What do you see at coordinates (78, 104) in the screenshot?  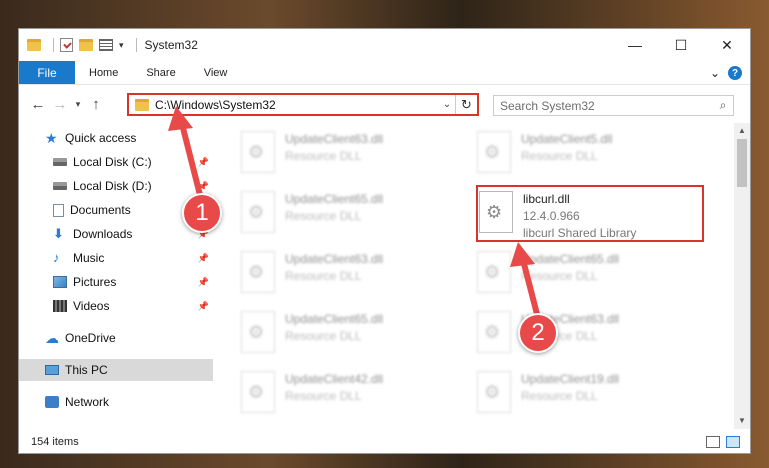 I see `recent-locations-chevron-icon: ▾` at bounding box center [78, 104].